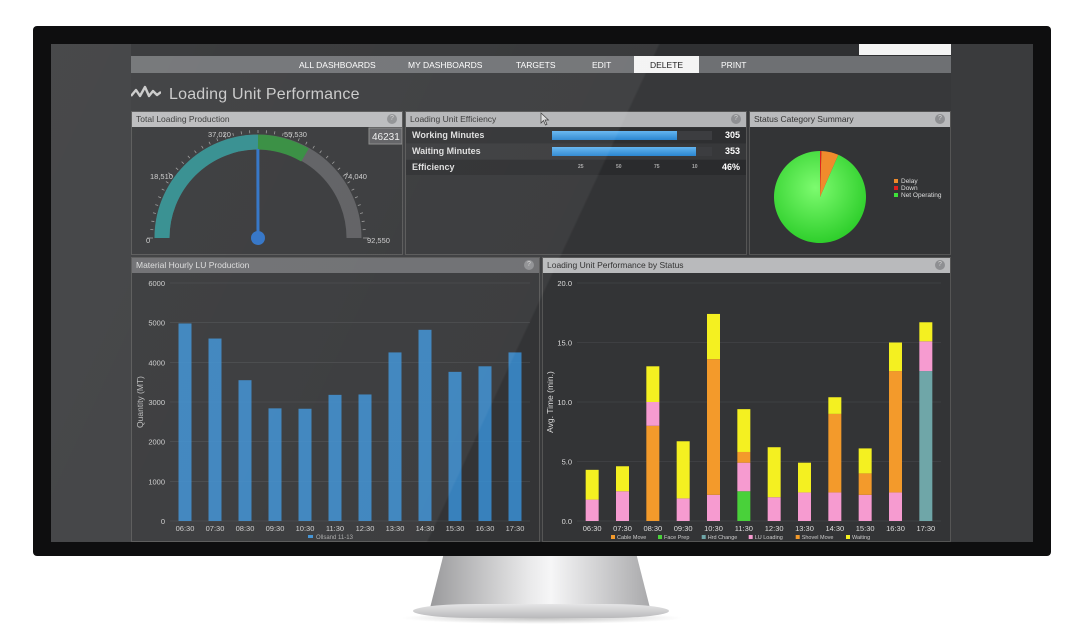 The image size is (1080, 633). What do you see at coordinates (732, 151) in the screenshot?
I see `row-value: 353` at bounding box center [732, 151].